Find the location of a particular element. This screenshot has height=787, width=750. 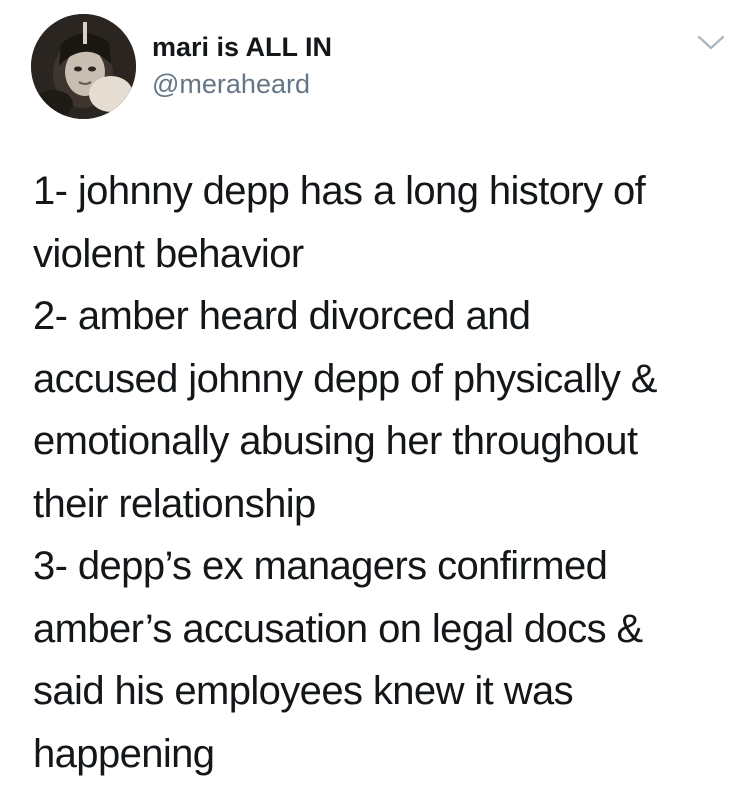

chevron-down-icon is located at coordinates (711, 42).